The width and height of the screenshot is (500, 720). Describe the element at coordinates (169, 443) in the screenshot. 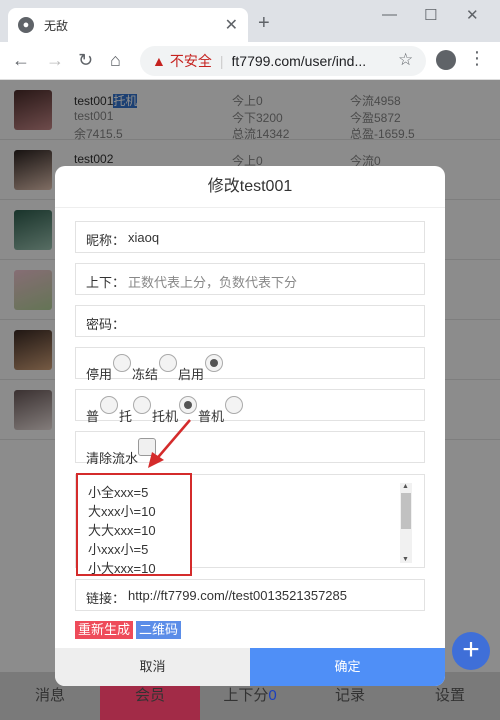

I see `annotation-arrow` at that location.